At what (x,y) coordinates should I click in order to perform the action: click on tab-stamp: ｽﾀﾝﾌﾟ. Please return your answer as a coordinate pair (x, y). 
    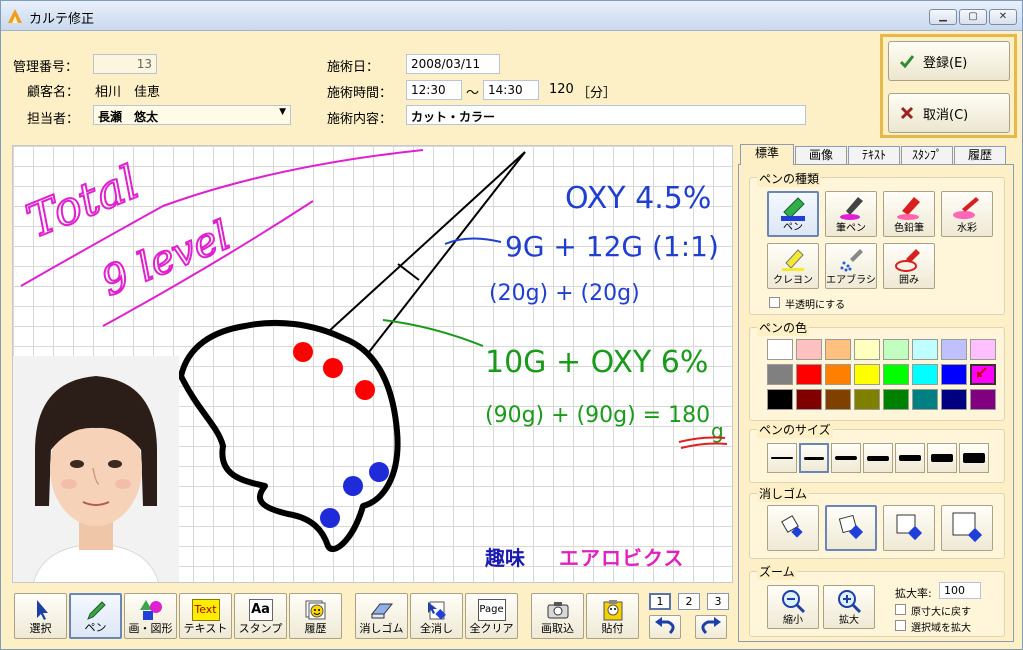
    Looking at the image, I should click on (927, 155).